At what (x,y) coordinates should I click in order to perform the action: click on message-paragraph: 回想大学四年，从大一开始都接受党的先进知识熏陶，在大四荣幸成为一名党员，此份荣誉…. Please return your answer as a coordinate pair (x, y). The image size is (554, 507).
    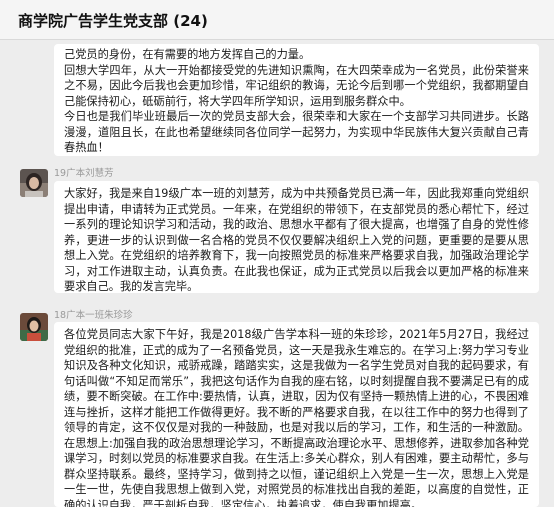
    Looking at the image, I should click on (296, 85).